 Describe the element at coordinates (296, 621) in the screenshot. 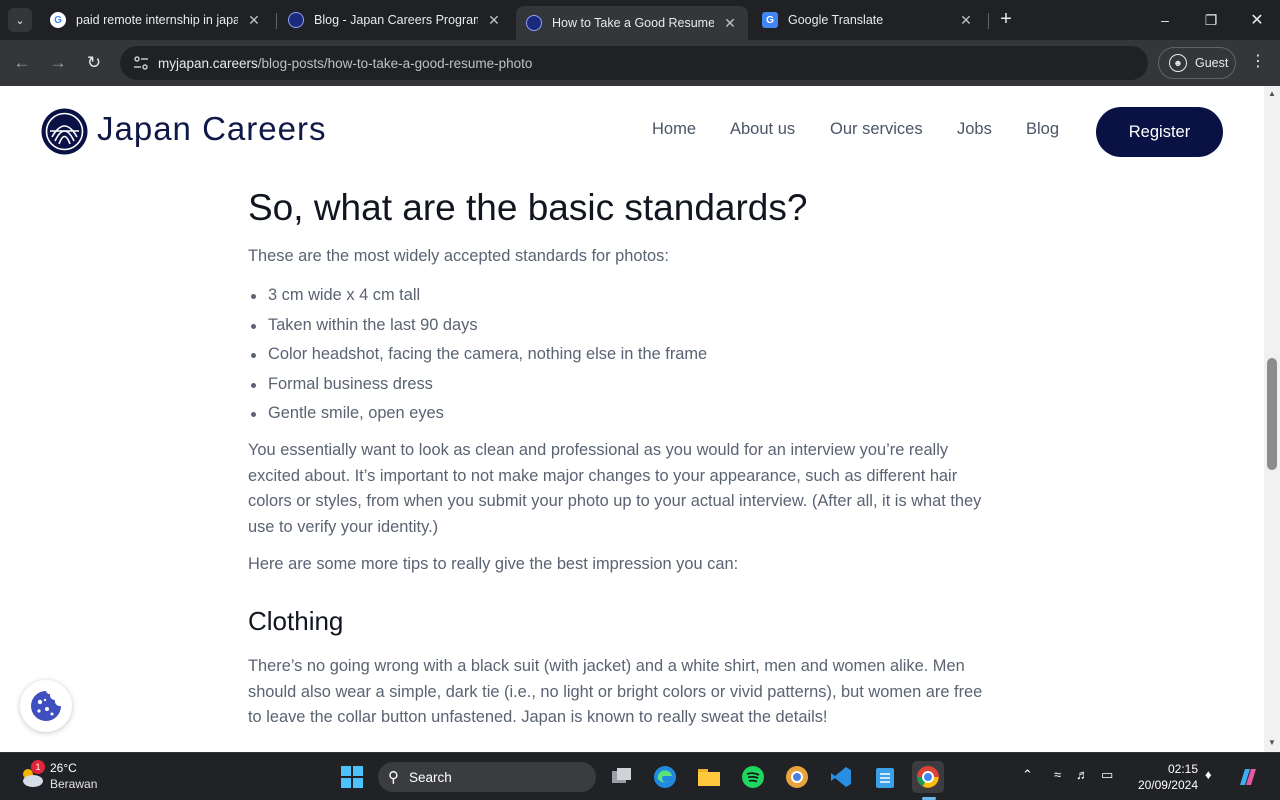

I see `clothing-heading: Clothing` at that location.